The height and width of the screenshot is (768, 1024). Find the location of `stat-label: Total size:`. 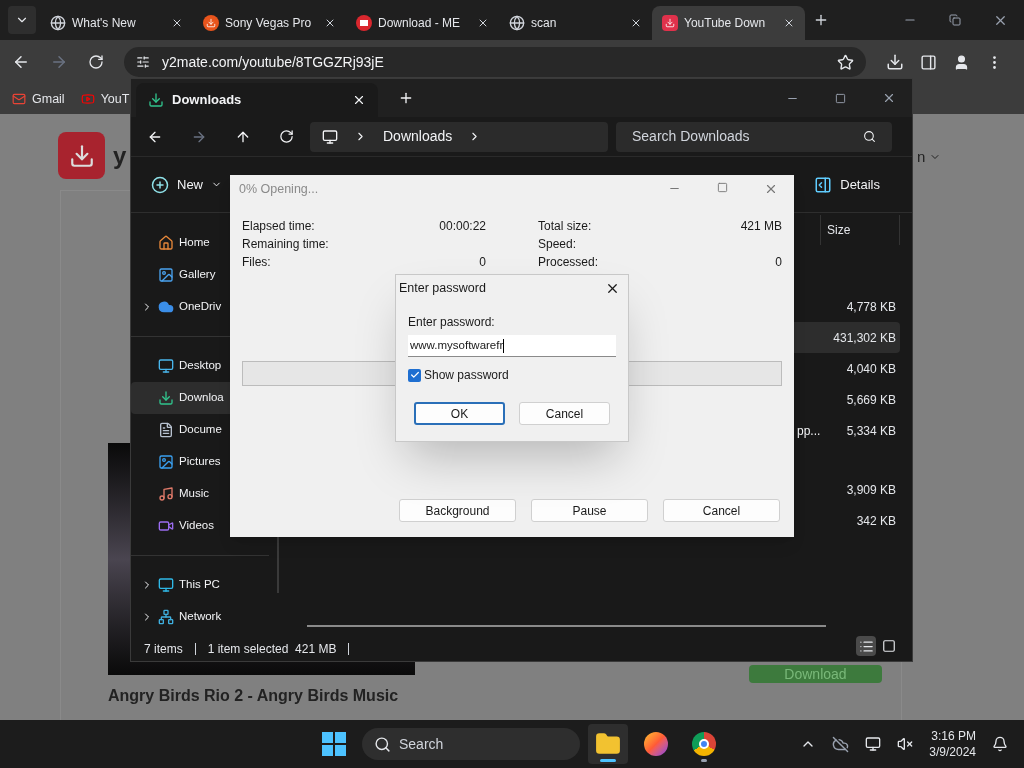

stat-label: Total size: is located at coordinates (565, 226).